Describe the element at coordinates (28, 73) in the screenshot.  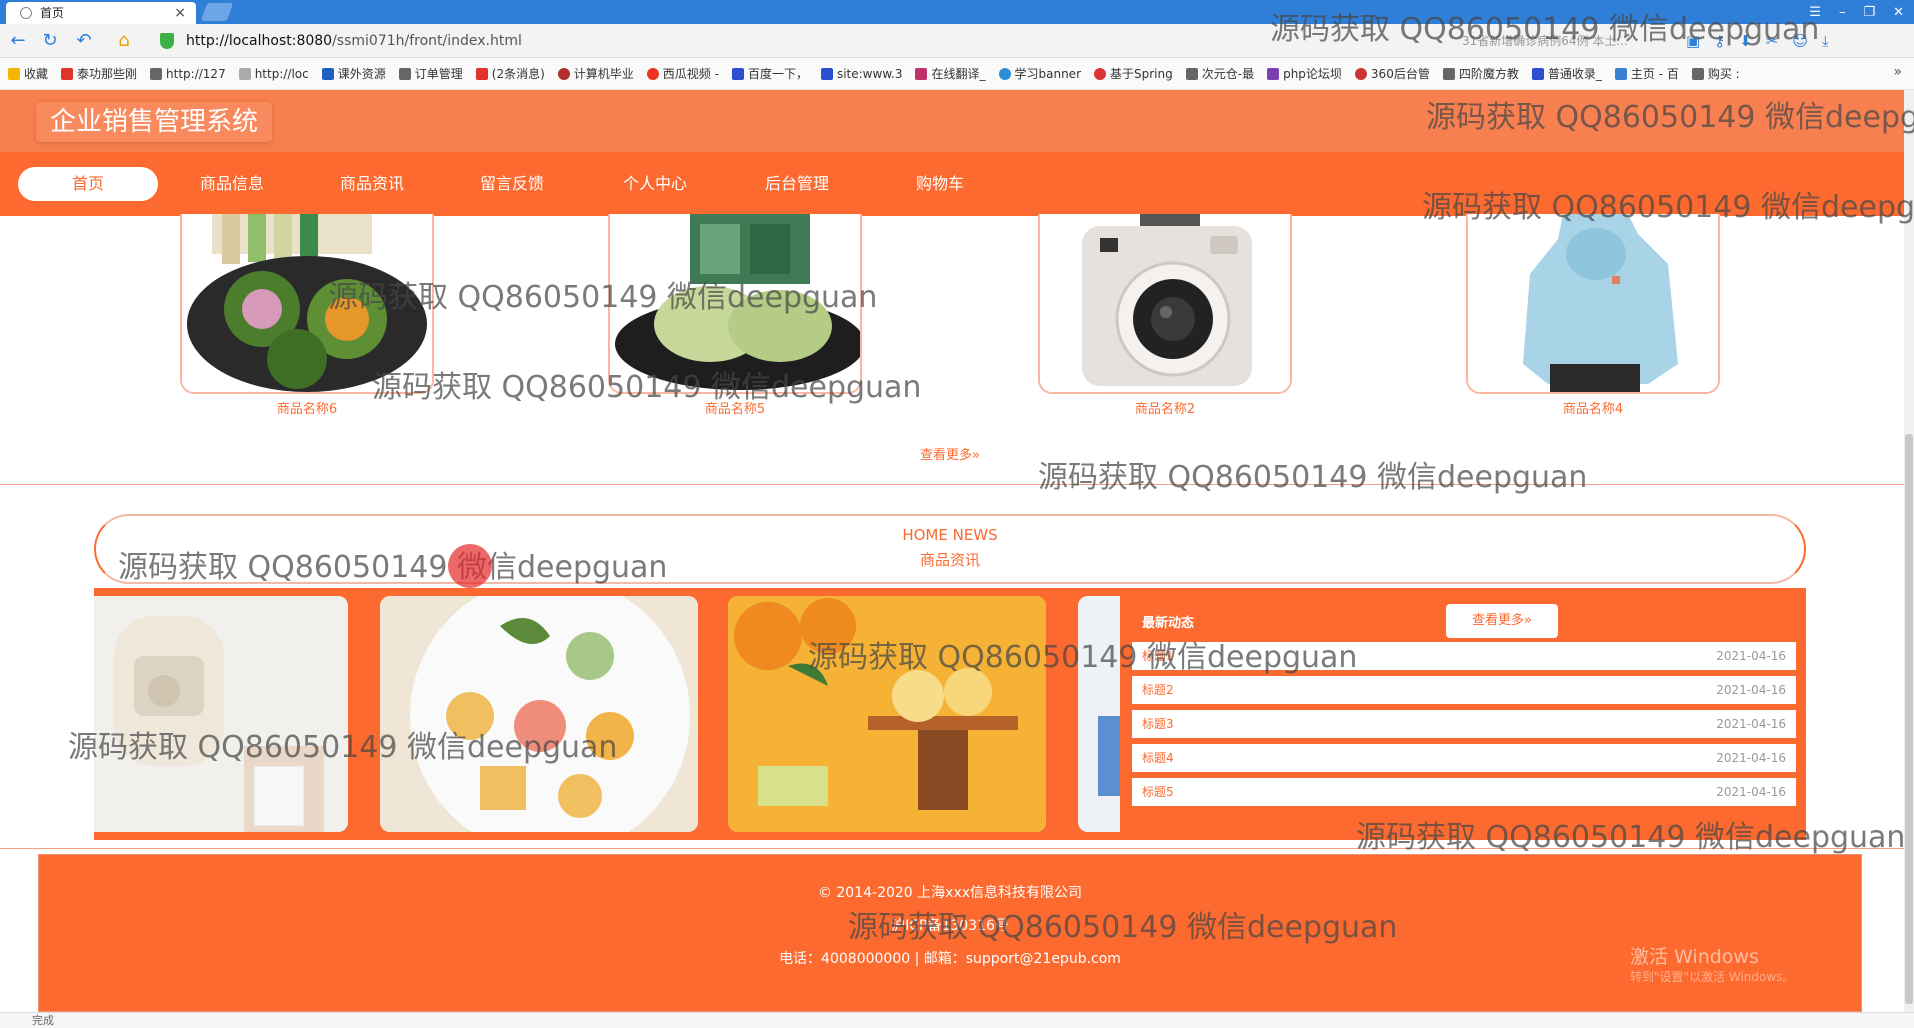
I see `bookmark-item: 收藏` at that location.